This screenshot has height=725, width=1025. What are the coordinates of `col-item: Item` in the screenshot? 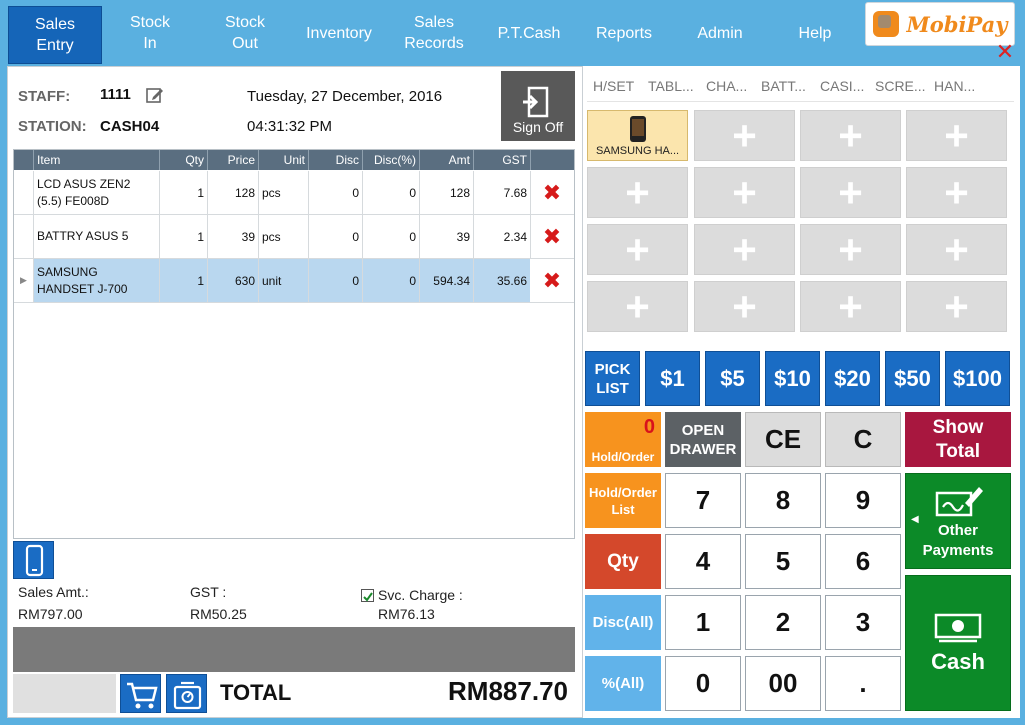 It's located at (97, 160).